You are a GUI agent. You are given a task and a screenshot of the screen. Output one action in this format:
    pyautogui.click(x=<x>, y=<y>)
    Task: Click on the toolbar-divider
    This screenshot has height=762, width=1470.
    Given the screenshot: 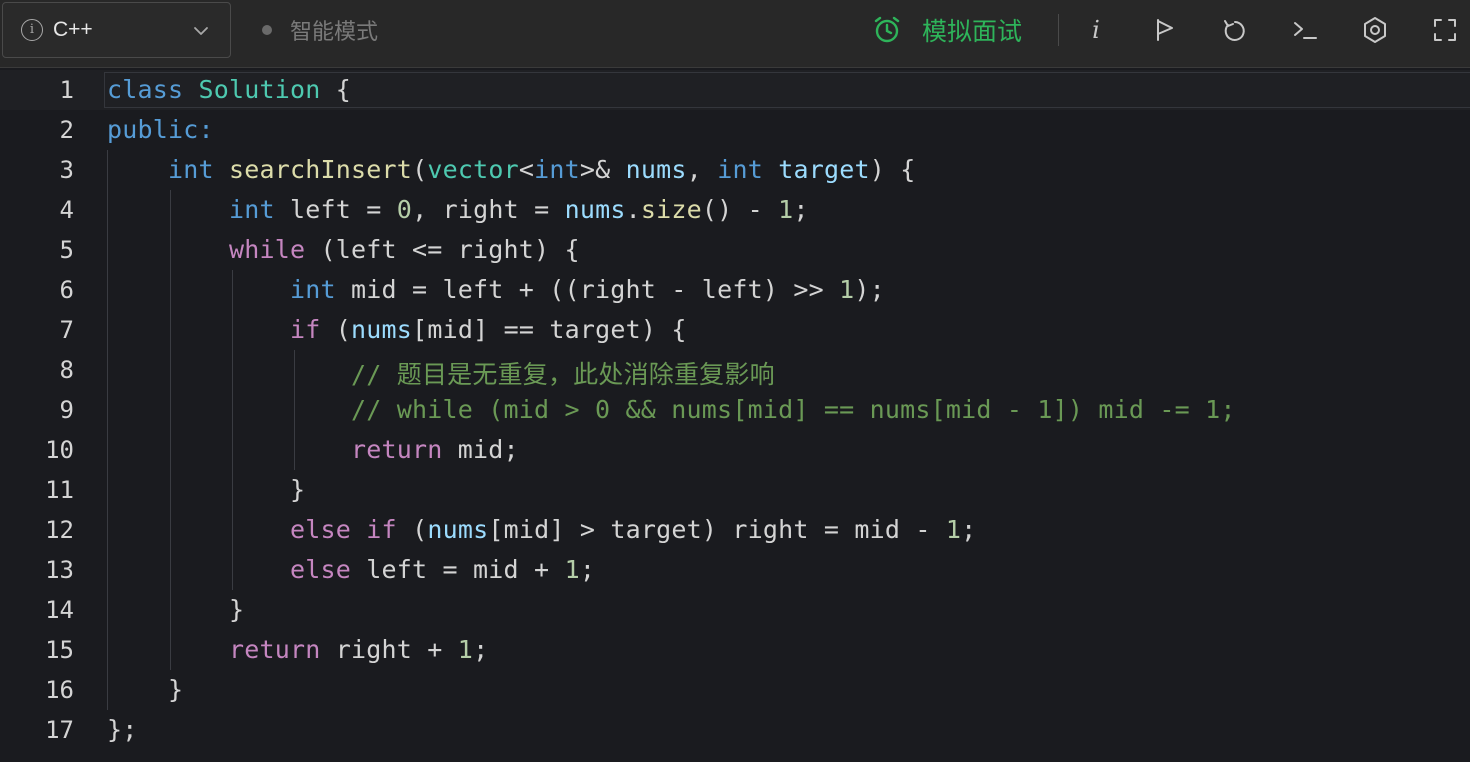 What is the action you would take?
    pyautogui.click(x=1058, y=30)
    